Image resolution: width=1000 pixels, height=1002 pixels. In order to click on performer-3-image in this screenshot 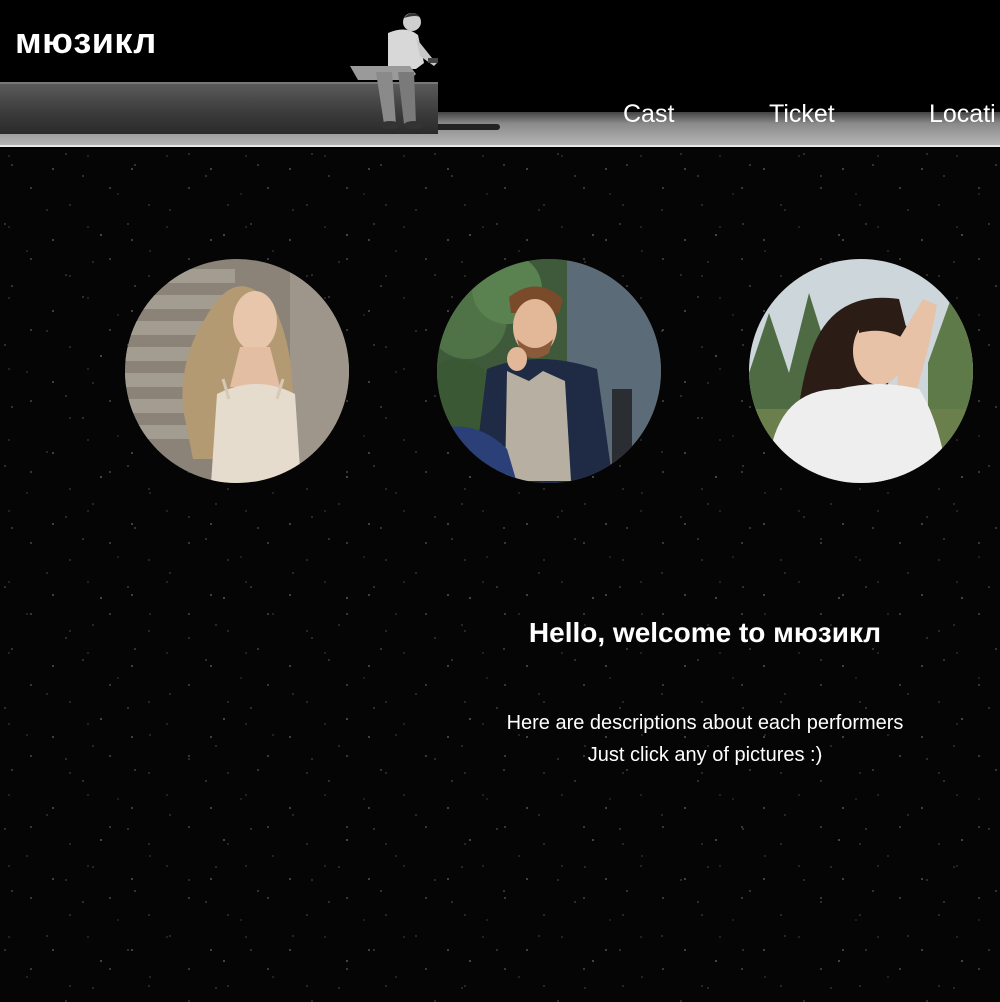, I will do `click(861, 371)`.